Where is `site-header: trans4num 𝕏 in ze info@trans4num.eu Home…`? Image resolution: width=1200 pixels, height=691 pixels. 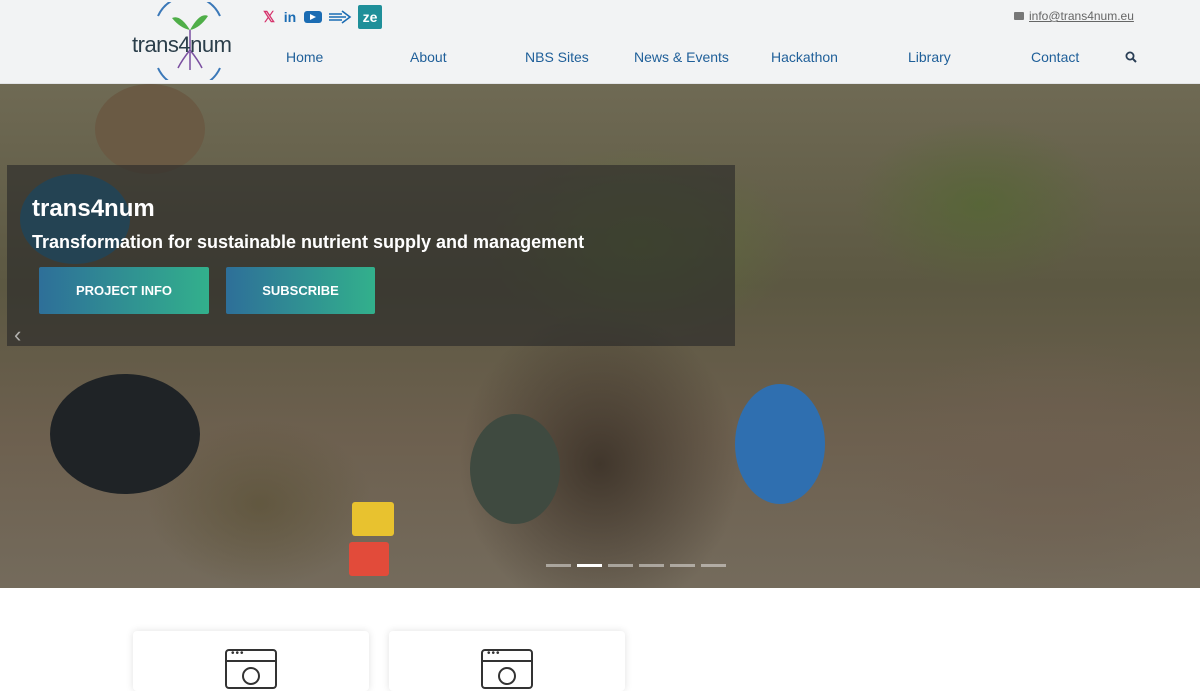
site-header: trans4num 𝕏 in ze info@trans4num.eu Home… is located at coordinates (600, 42).